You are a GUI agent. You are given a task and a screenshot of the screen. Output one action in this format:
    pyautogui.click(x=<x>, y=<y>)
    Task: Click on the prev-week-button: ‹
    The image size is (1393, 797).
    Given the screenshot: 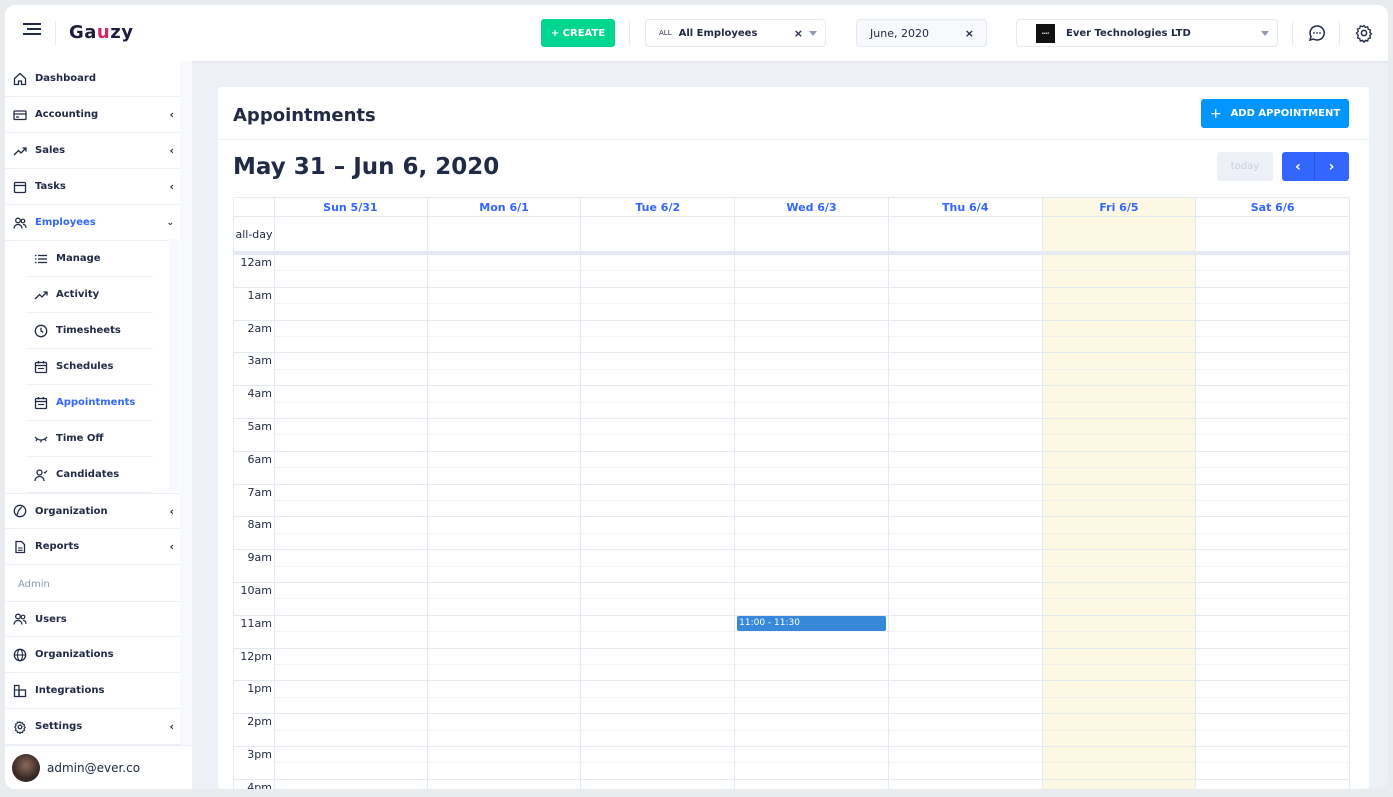 What is the action you would take?
    pyautogui.click(x=1298, y=166)
    